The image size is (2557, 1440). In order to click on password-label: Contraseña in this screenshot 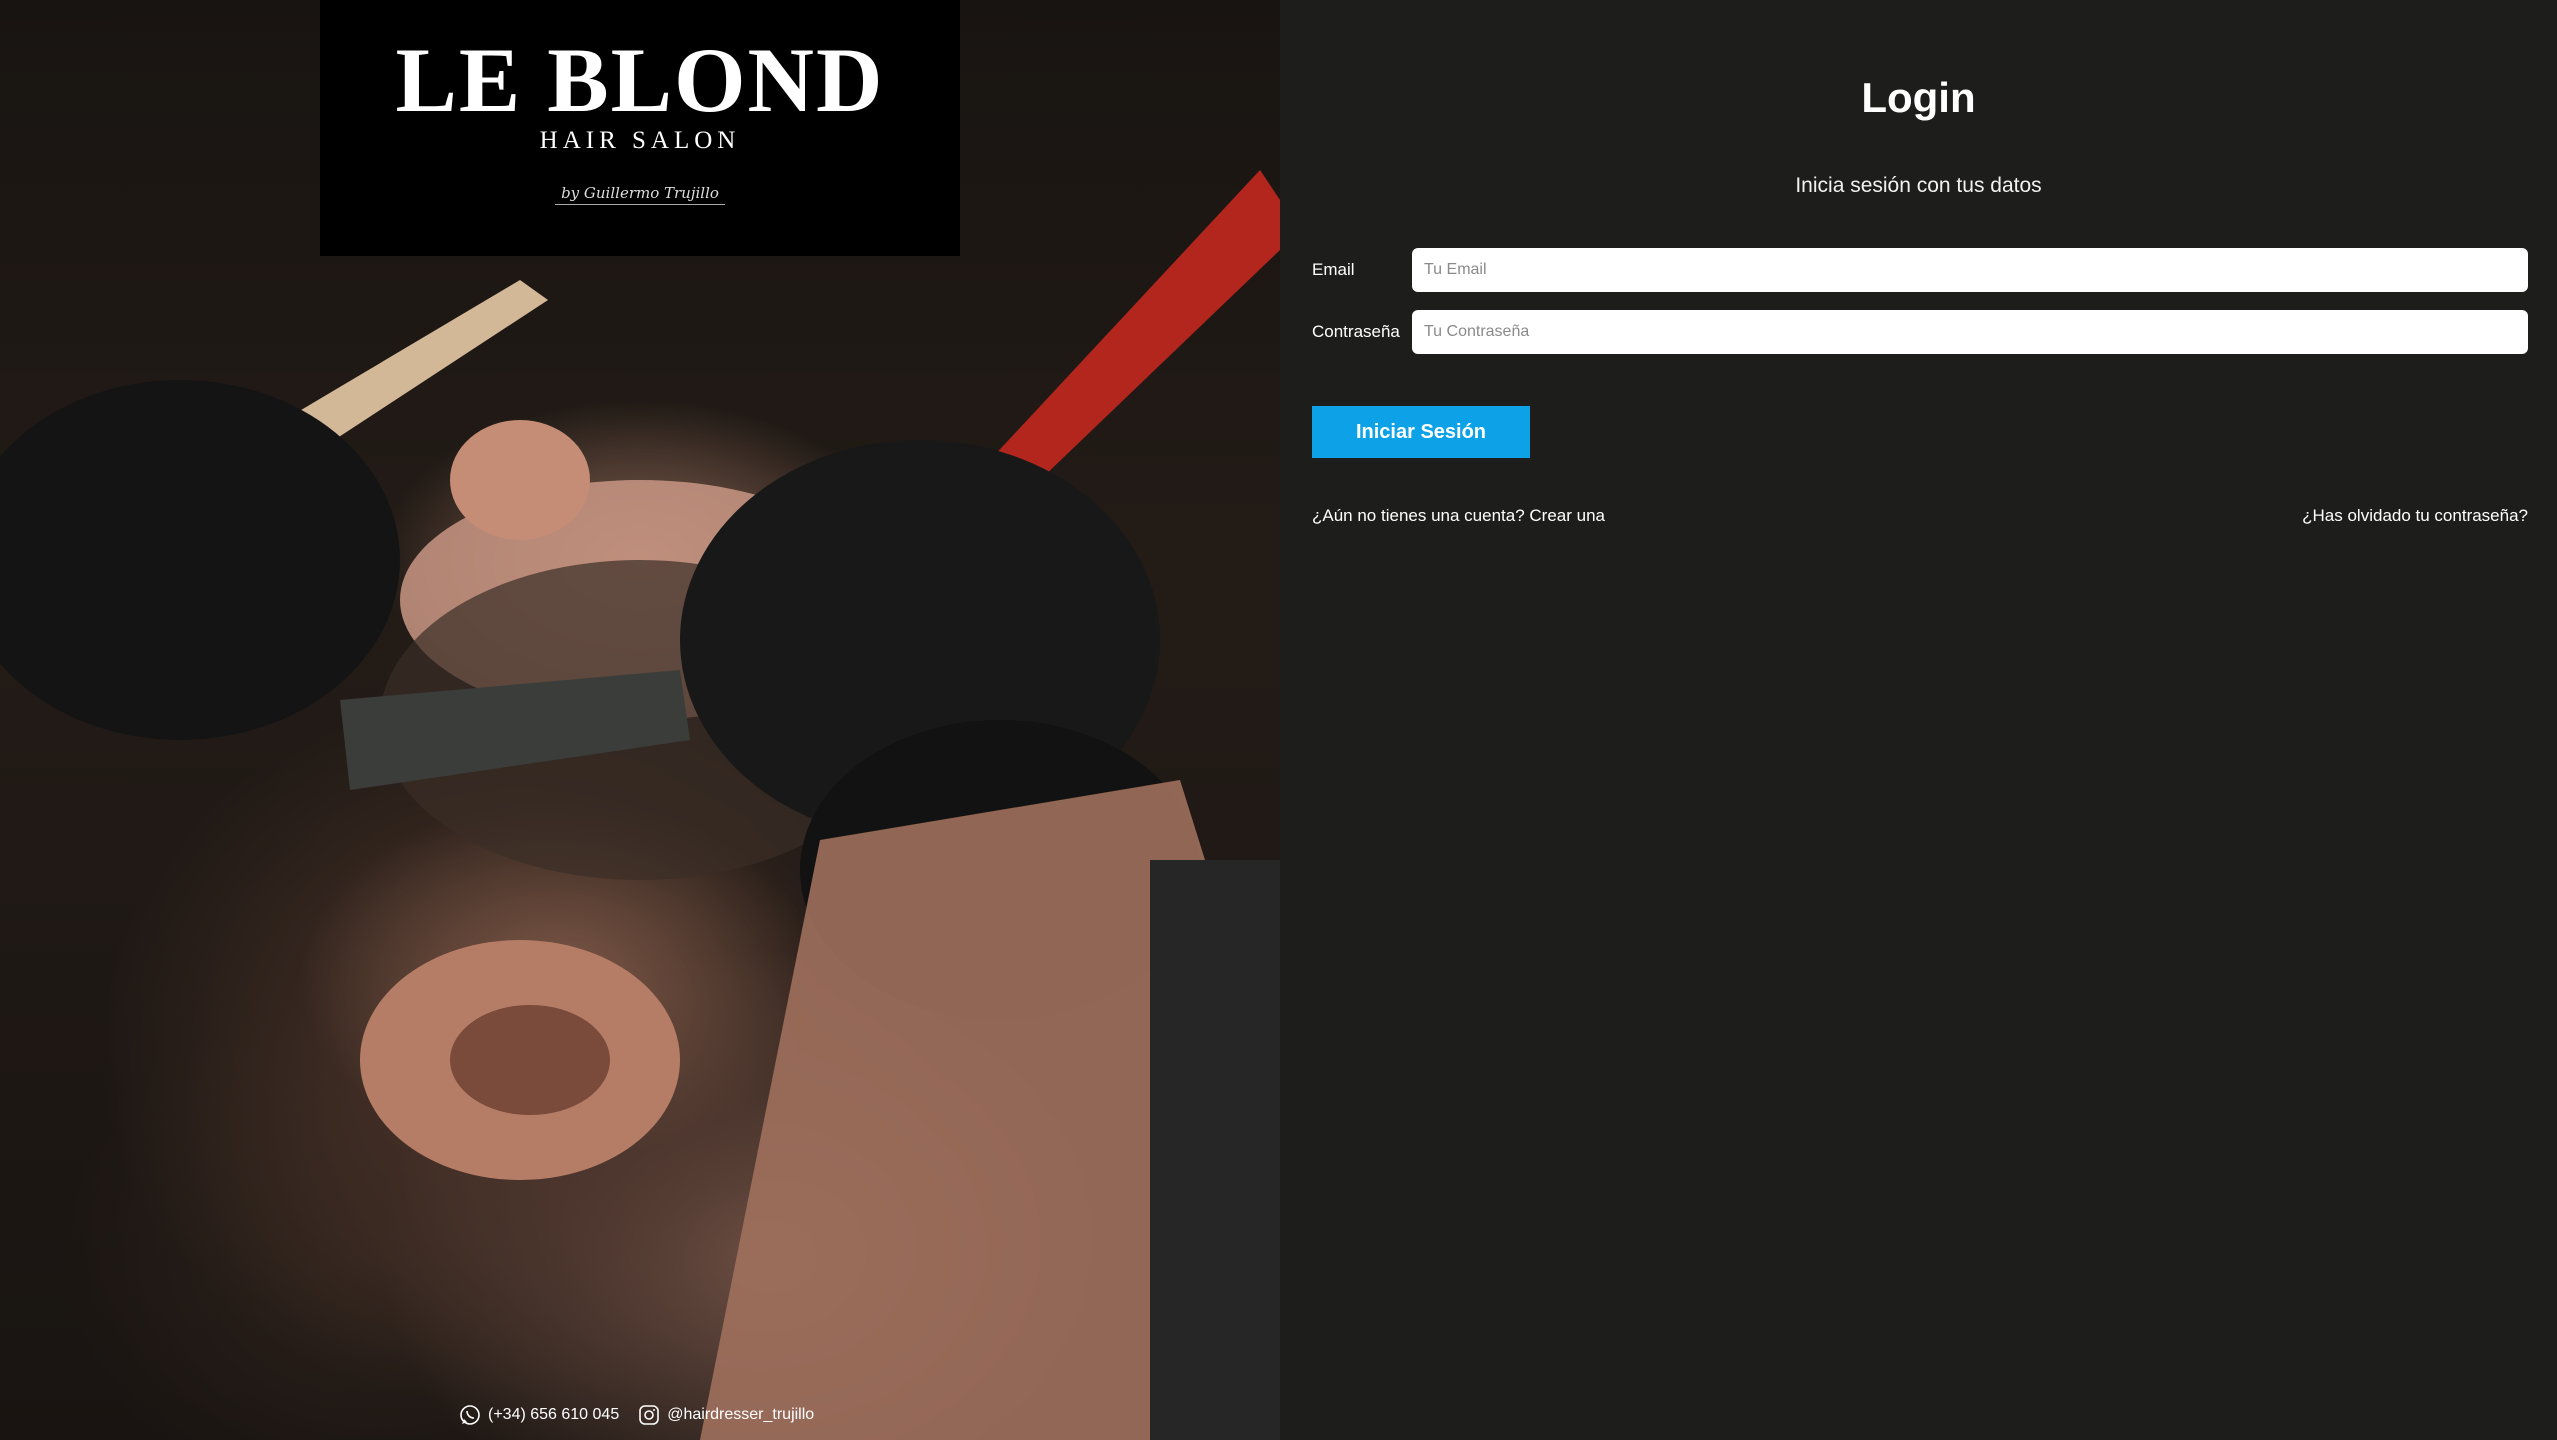, I will do `click(1356, 331)`.